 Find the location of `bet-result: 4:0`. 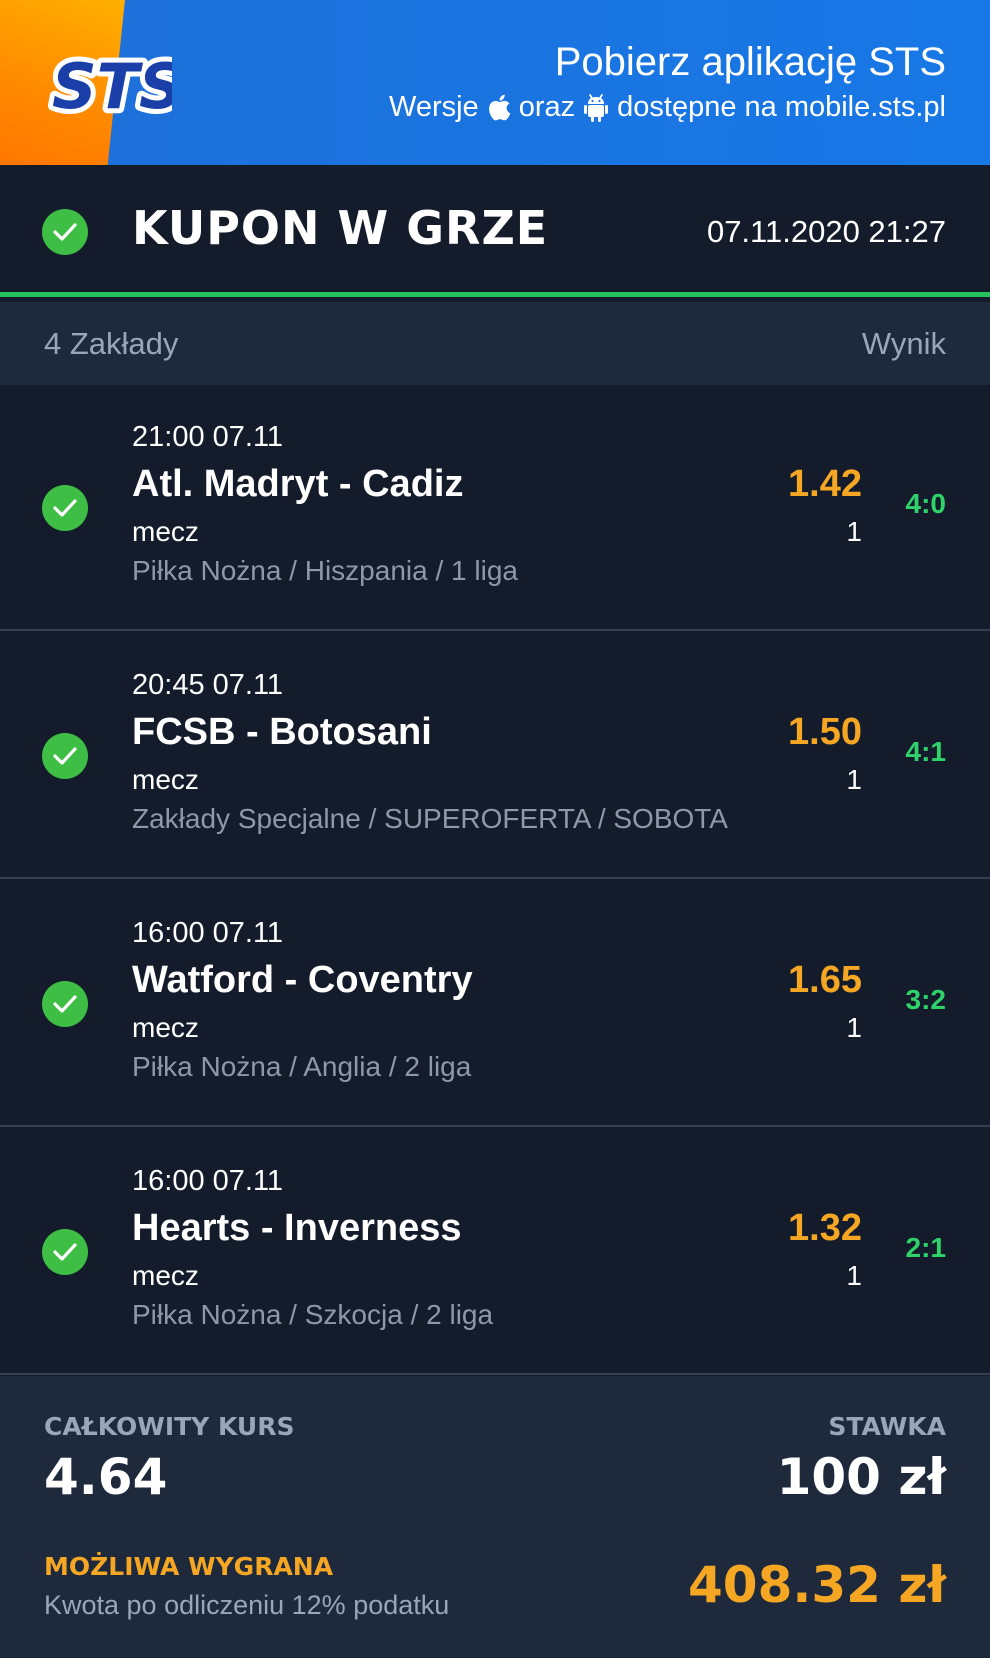

bet-result: 4:0 is located at coordinates (925, 503).